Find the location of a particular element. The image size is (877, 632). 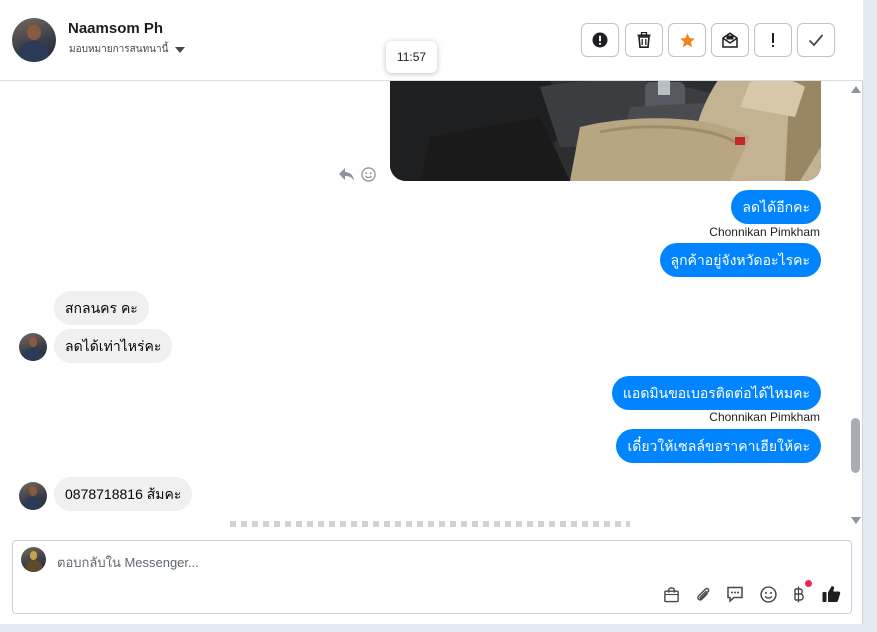

follow-up-button is located at coordinates (773, 40).